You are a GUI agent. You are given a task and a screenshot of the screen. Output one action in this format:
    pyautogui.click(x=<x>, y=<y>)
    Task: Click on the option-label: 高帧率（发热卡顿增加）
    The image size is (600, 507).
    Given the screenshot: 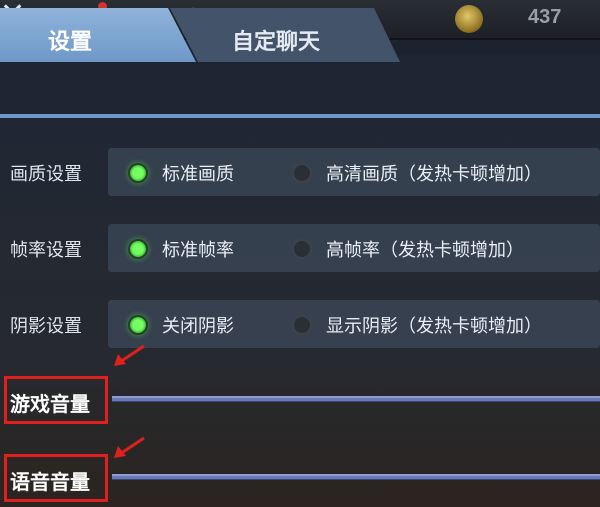 What is the action you would take?
    pyautogui.click(x=425, y=250)
    